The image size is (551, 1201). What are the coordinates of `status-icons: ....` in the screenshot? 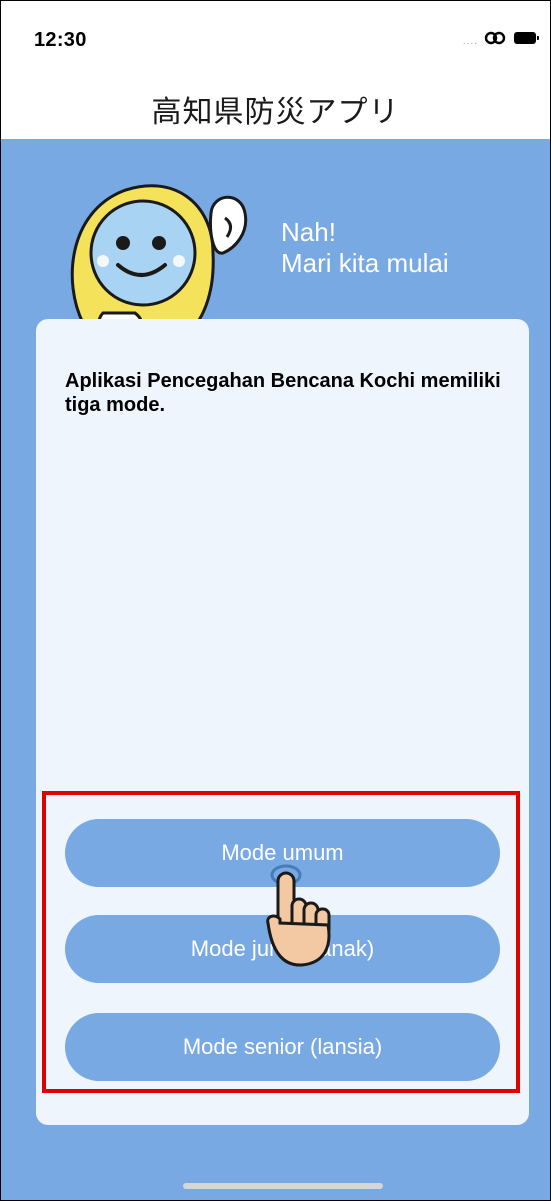 It's located at (500, 38).